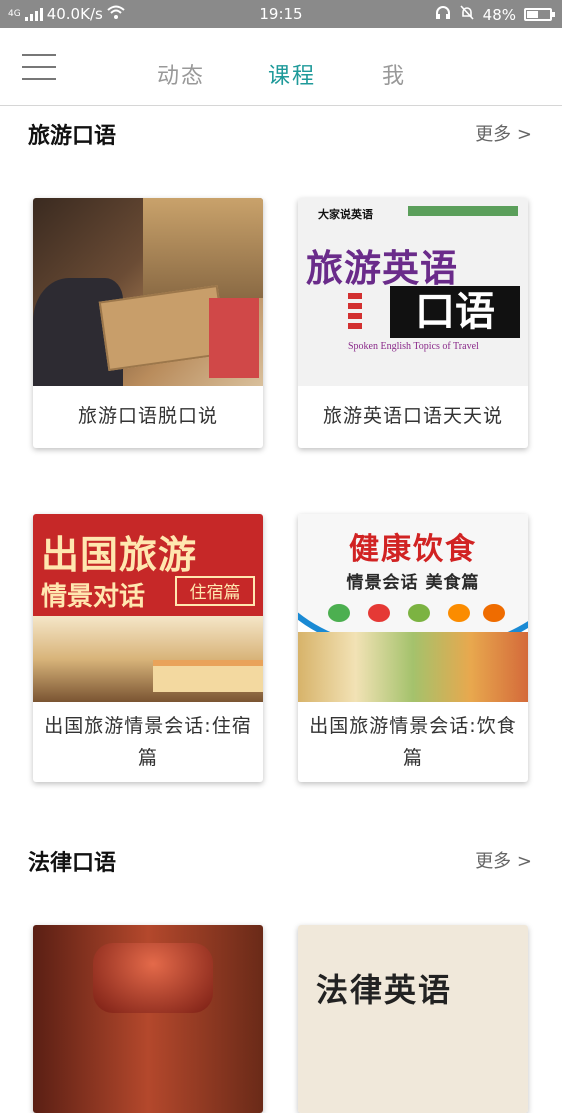 Image resolution: width=562 pixels, height=1113 pixels. I want to click on course-card: 出国旅游 情景对话 住宿篇 出国旅游情景会话:住宿篇, so click(148, 648).